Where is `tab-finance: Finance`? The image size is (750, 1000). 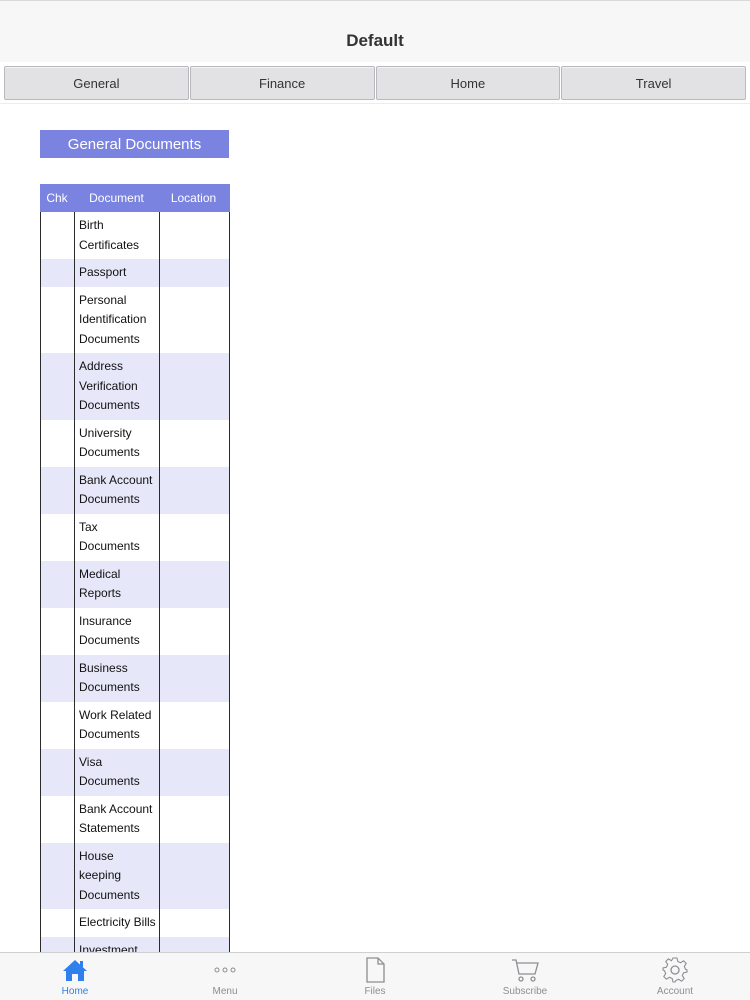 tab-finance: Finance is located at coordinates (282, 83).